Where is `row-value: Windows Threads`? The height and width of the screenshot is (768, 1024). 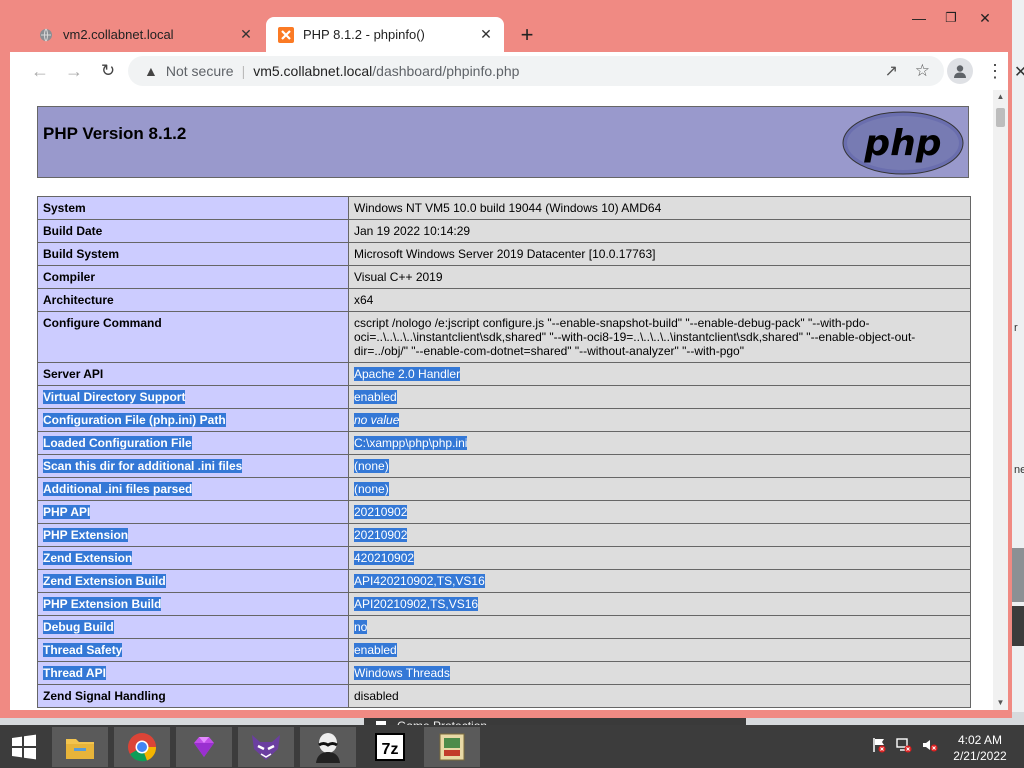
row-value: Windows Threads is located at coordinates (402, 673).